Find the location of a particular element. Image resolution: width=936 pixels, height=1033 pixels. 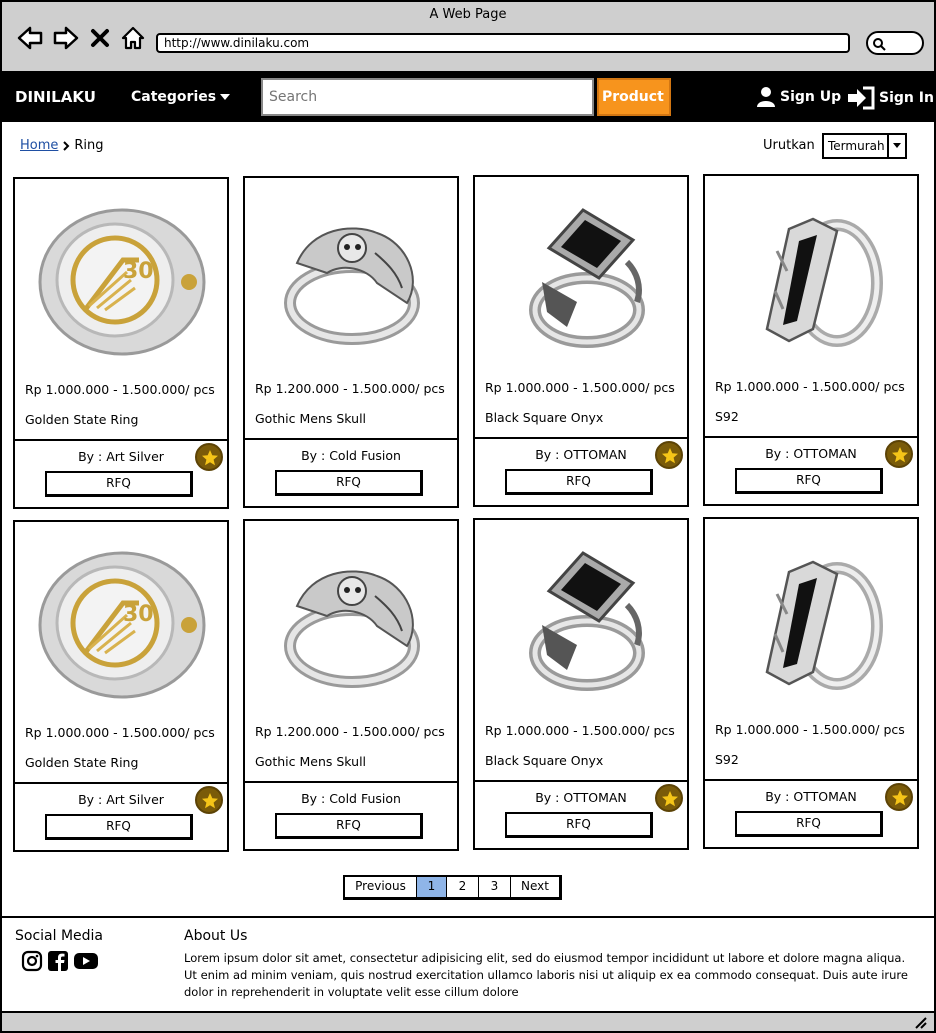

sign-in-icon is located at coordinates (861, 98).